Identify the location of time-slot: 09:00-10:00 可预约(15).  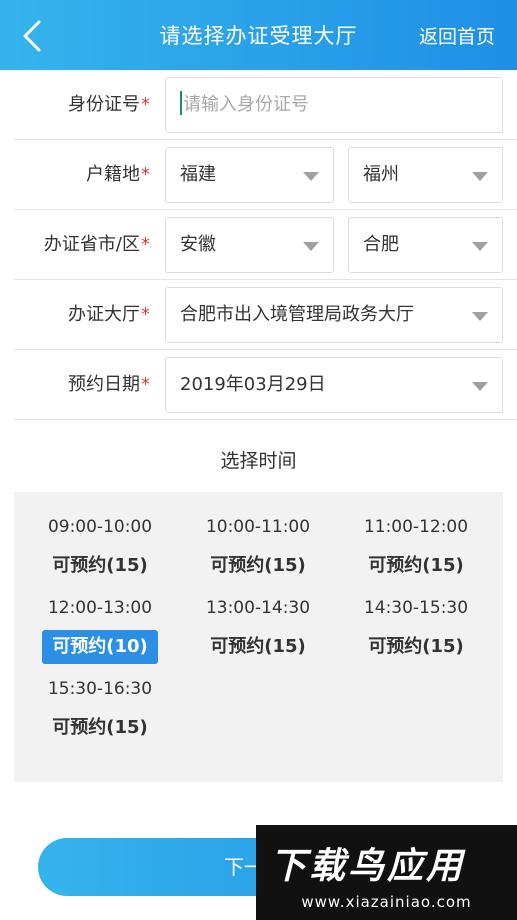
(100, 548).